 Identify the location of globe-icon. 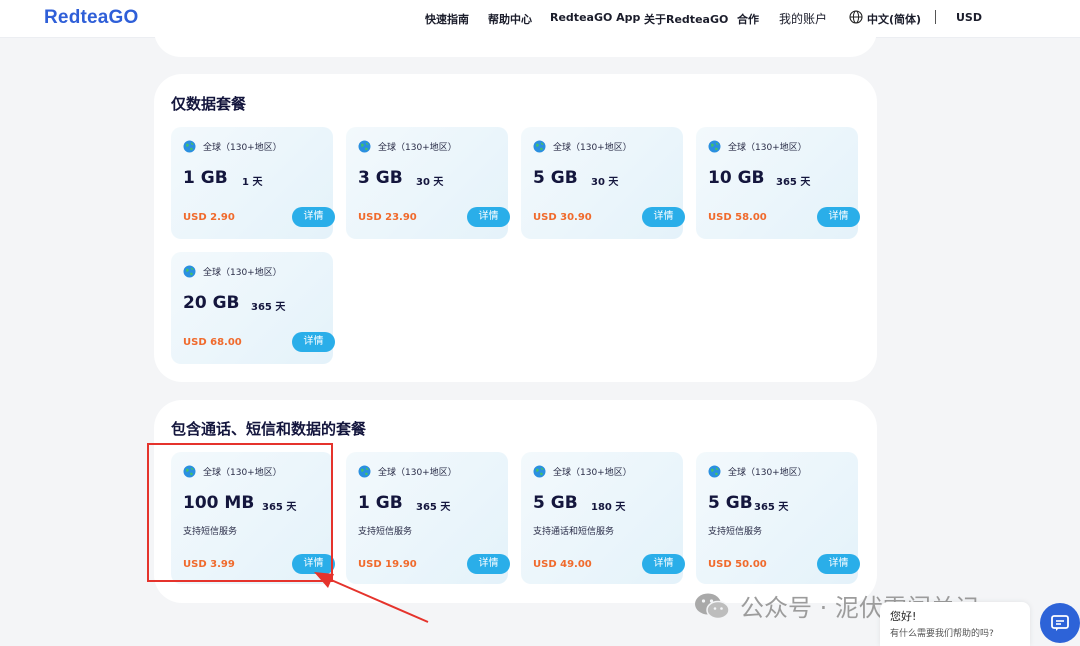
(856, 17).